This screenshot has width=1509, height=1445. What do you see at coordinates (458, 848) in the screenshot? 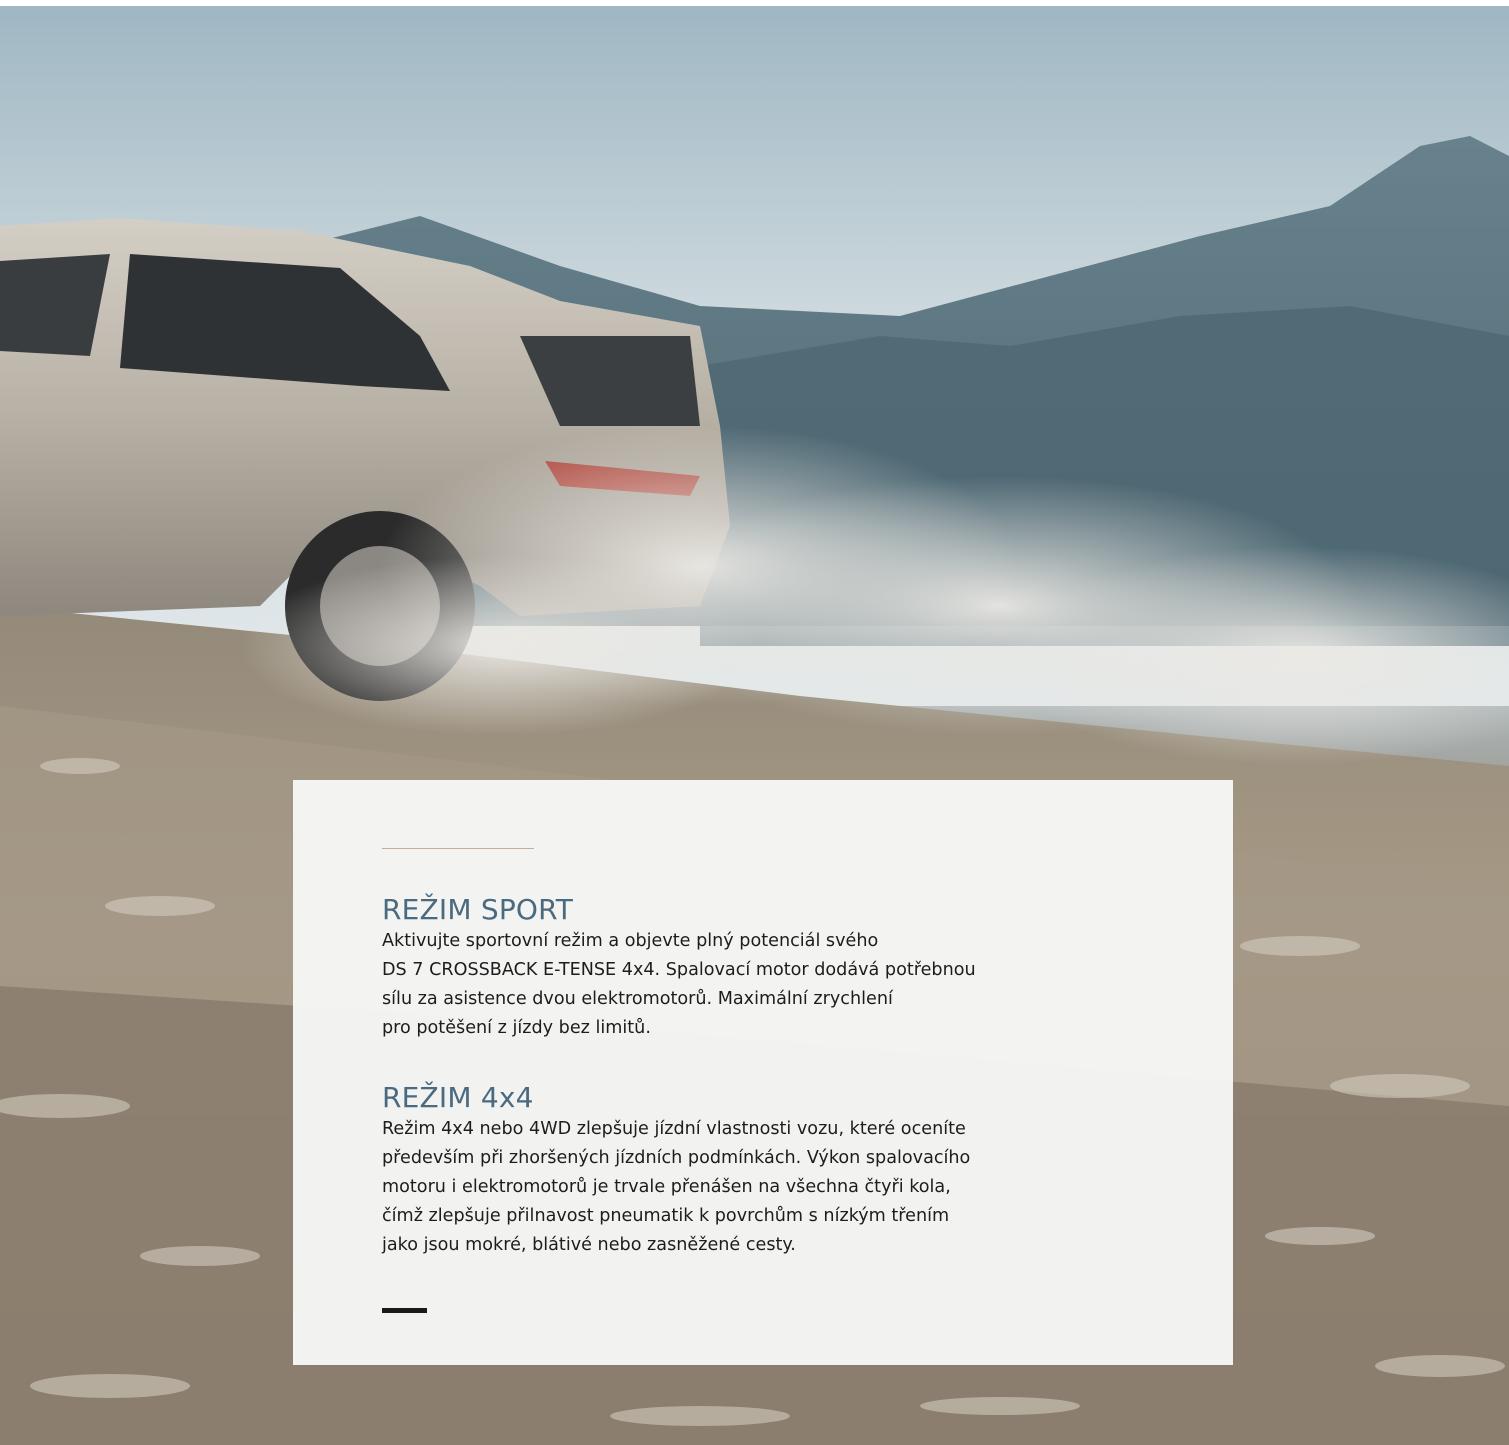
I see `accent-divider` at bounding box center [458, 848].